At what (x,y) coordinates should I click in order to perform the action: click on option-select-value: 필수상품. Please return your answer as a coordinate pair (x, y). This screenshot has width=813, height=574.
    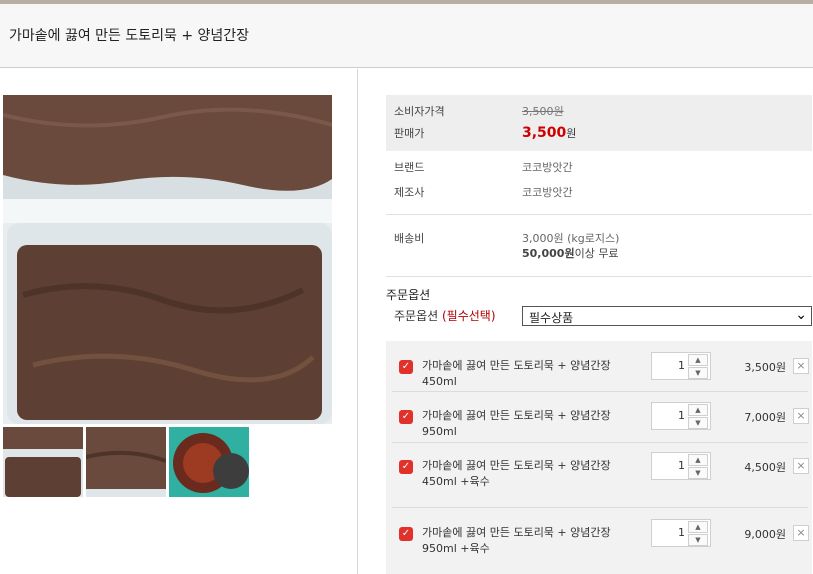
    Looking at the image, I should click on (551, 318).